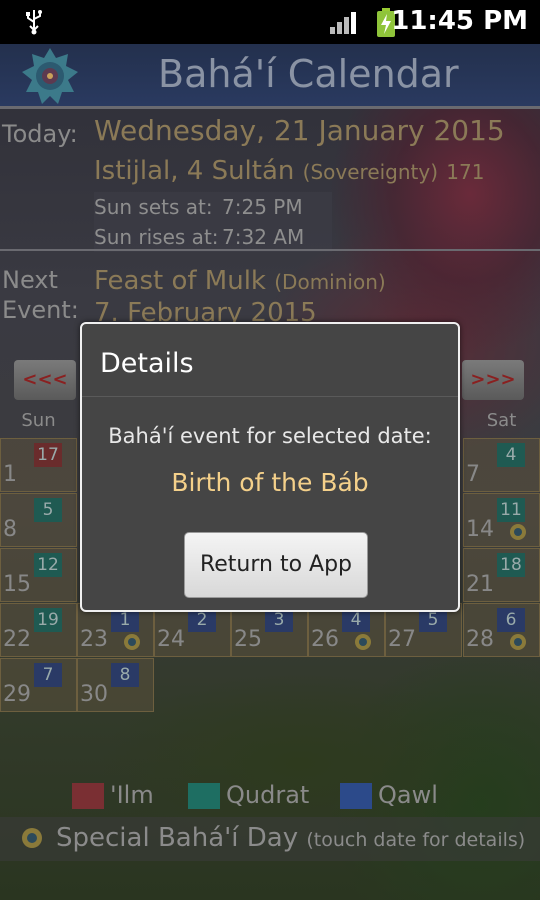 The width and height of the screenshot is (540, 900). Describe the element at coordinates (17, 694) in the screenshot. I see `gregorian-day: 29` at that location.